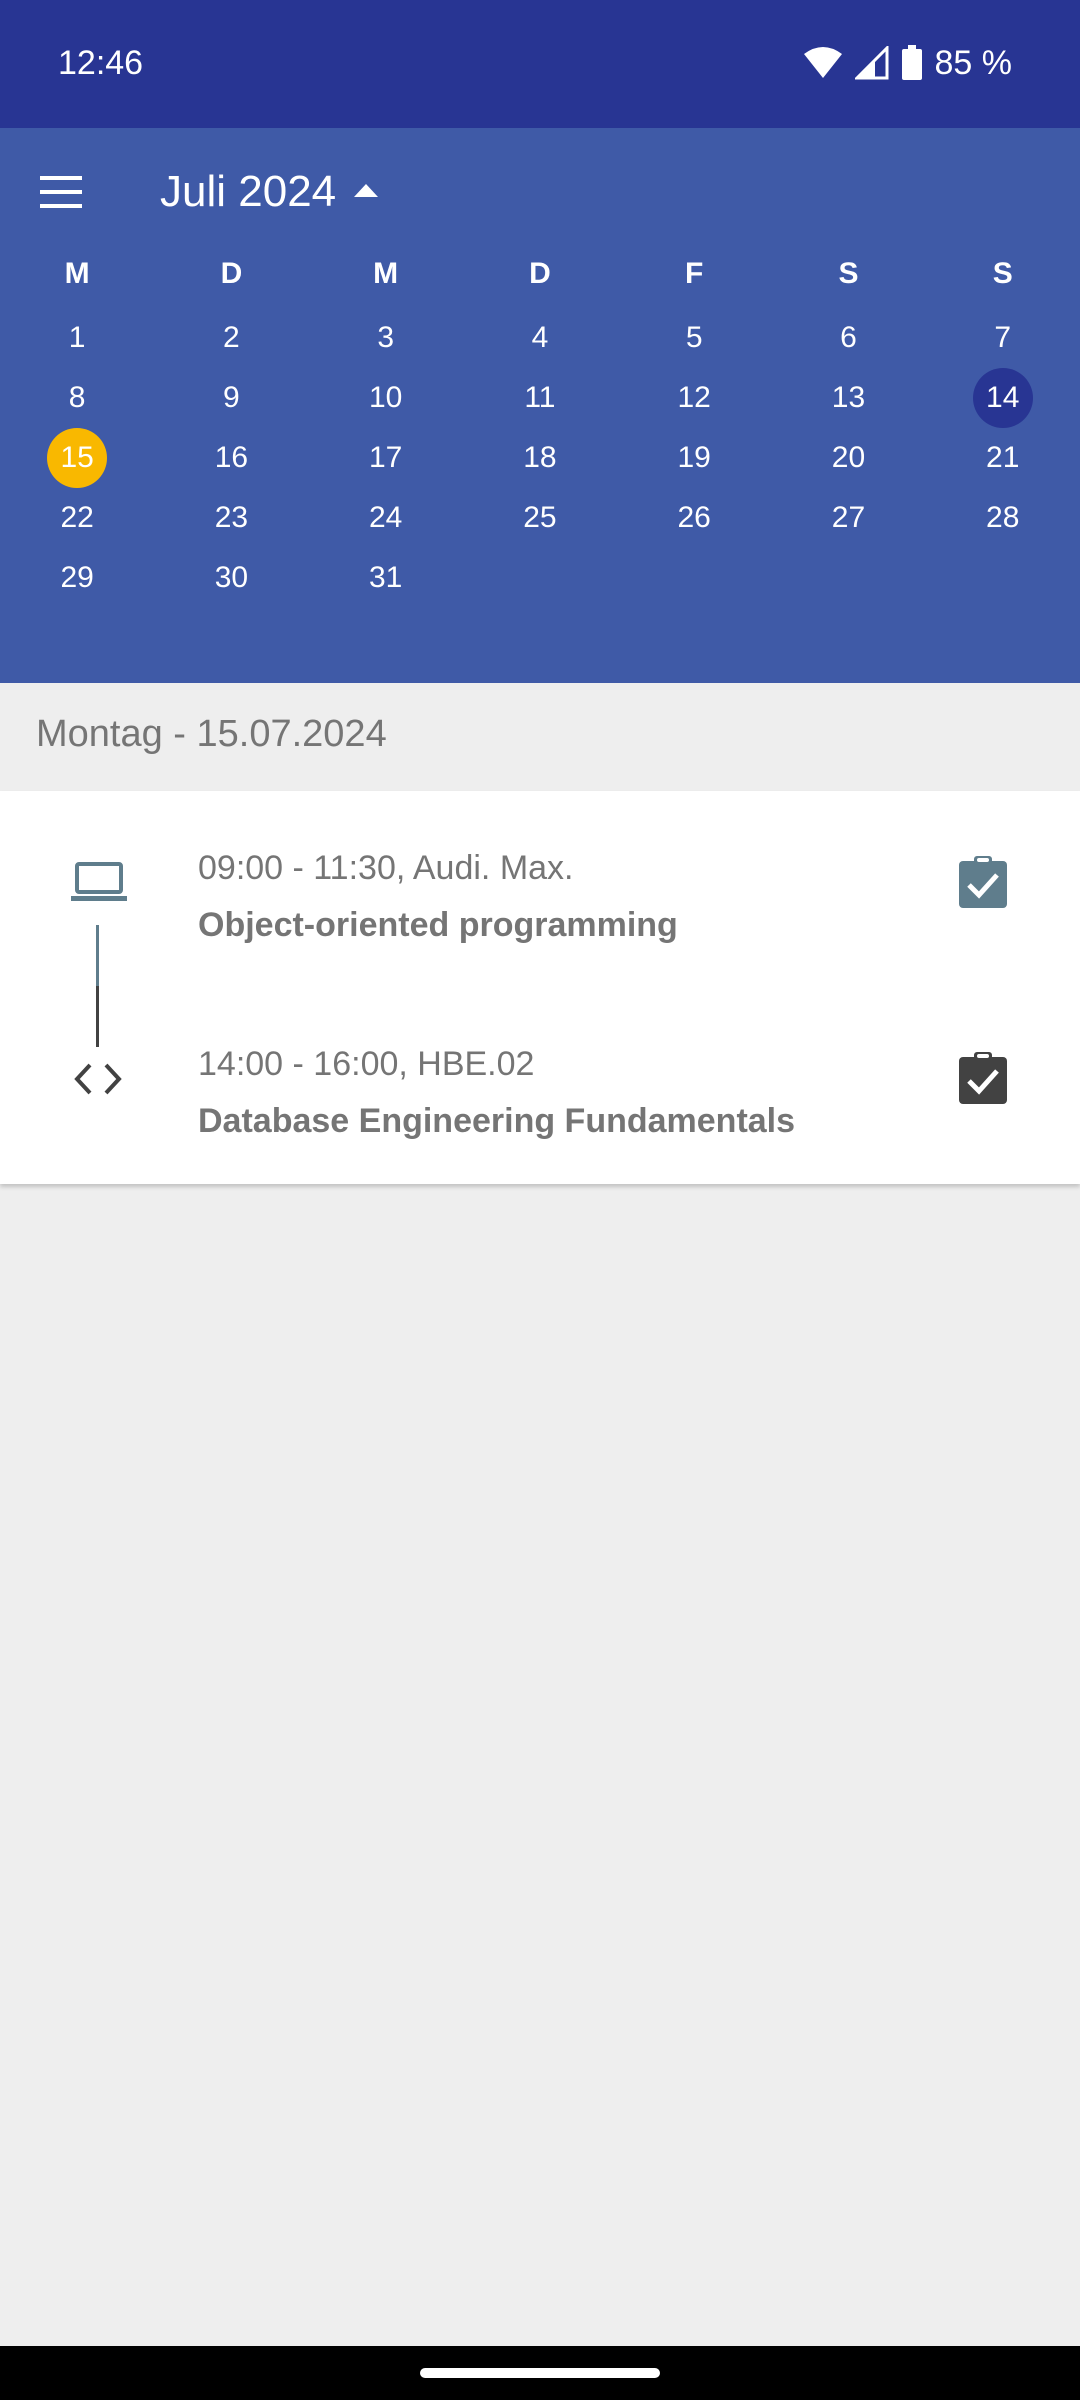 Image resolution: width=1080 pixels, height=2400 pixels. I want to click on calendar-day: 27, so click(848, 518).